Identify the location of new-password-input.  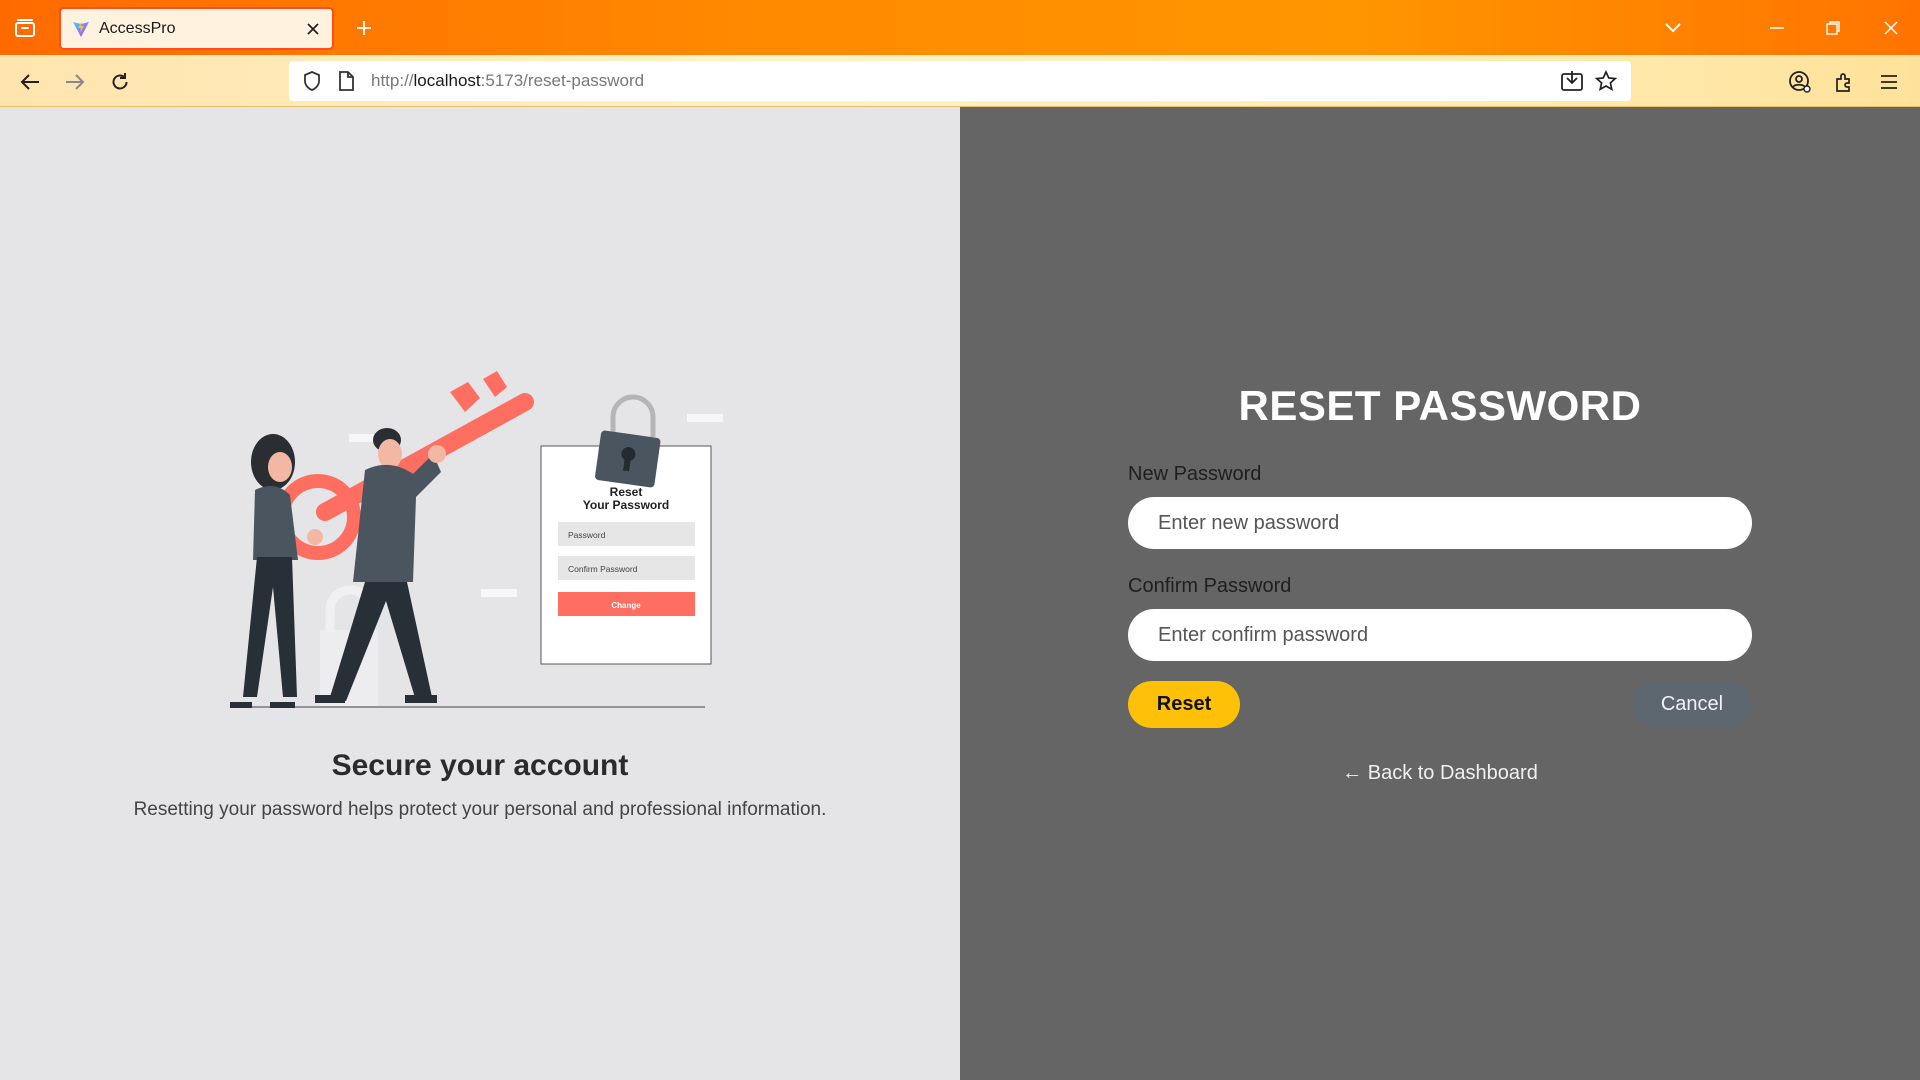
(1440, 523).